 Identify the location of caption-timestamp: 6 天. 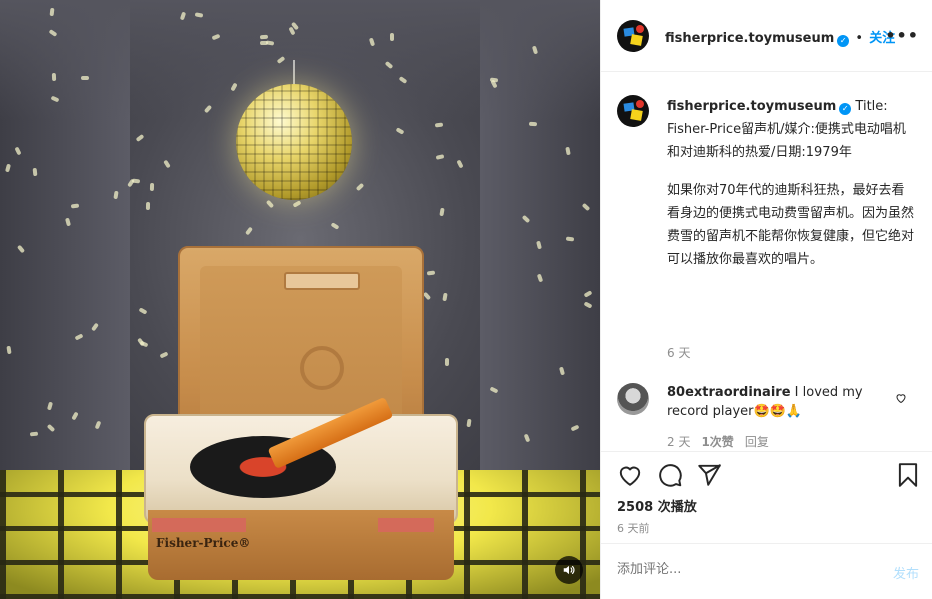
(678, 352).